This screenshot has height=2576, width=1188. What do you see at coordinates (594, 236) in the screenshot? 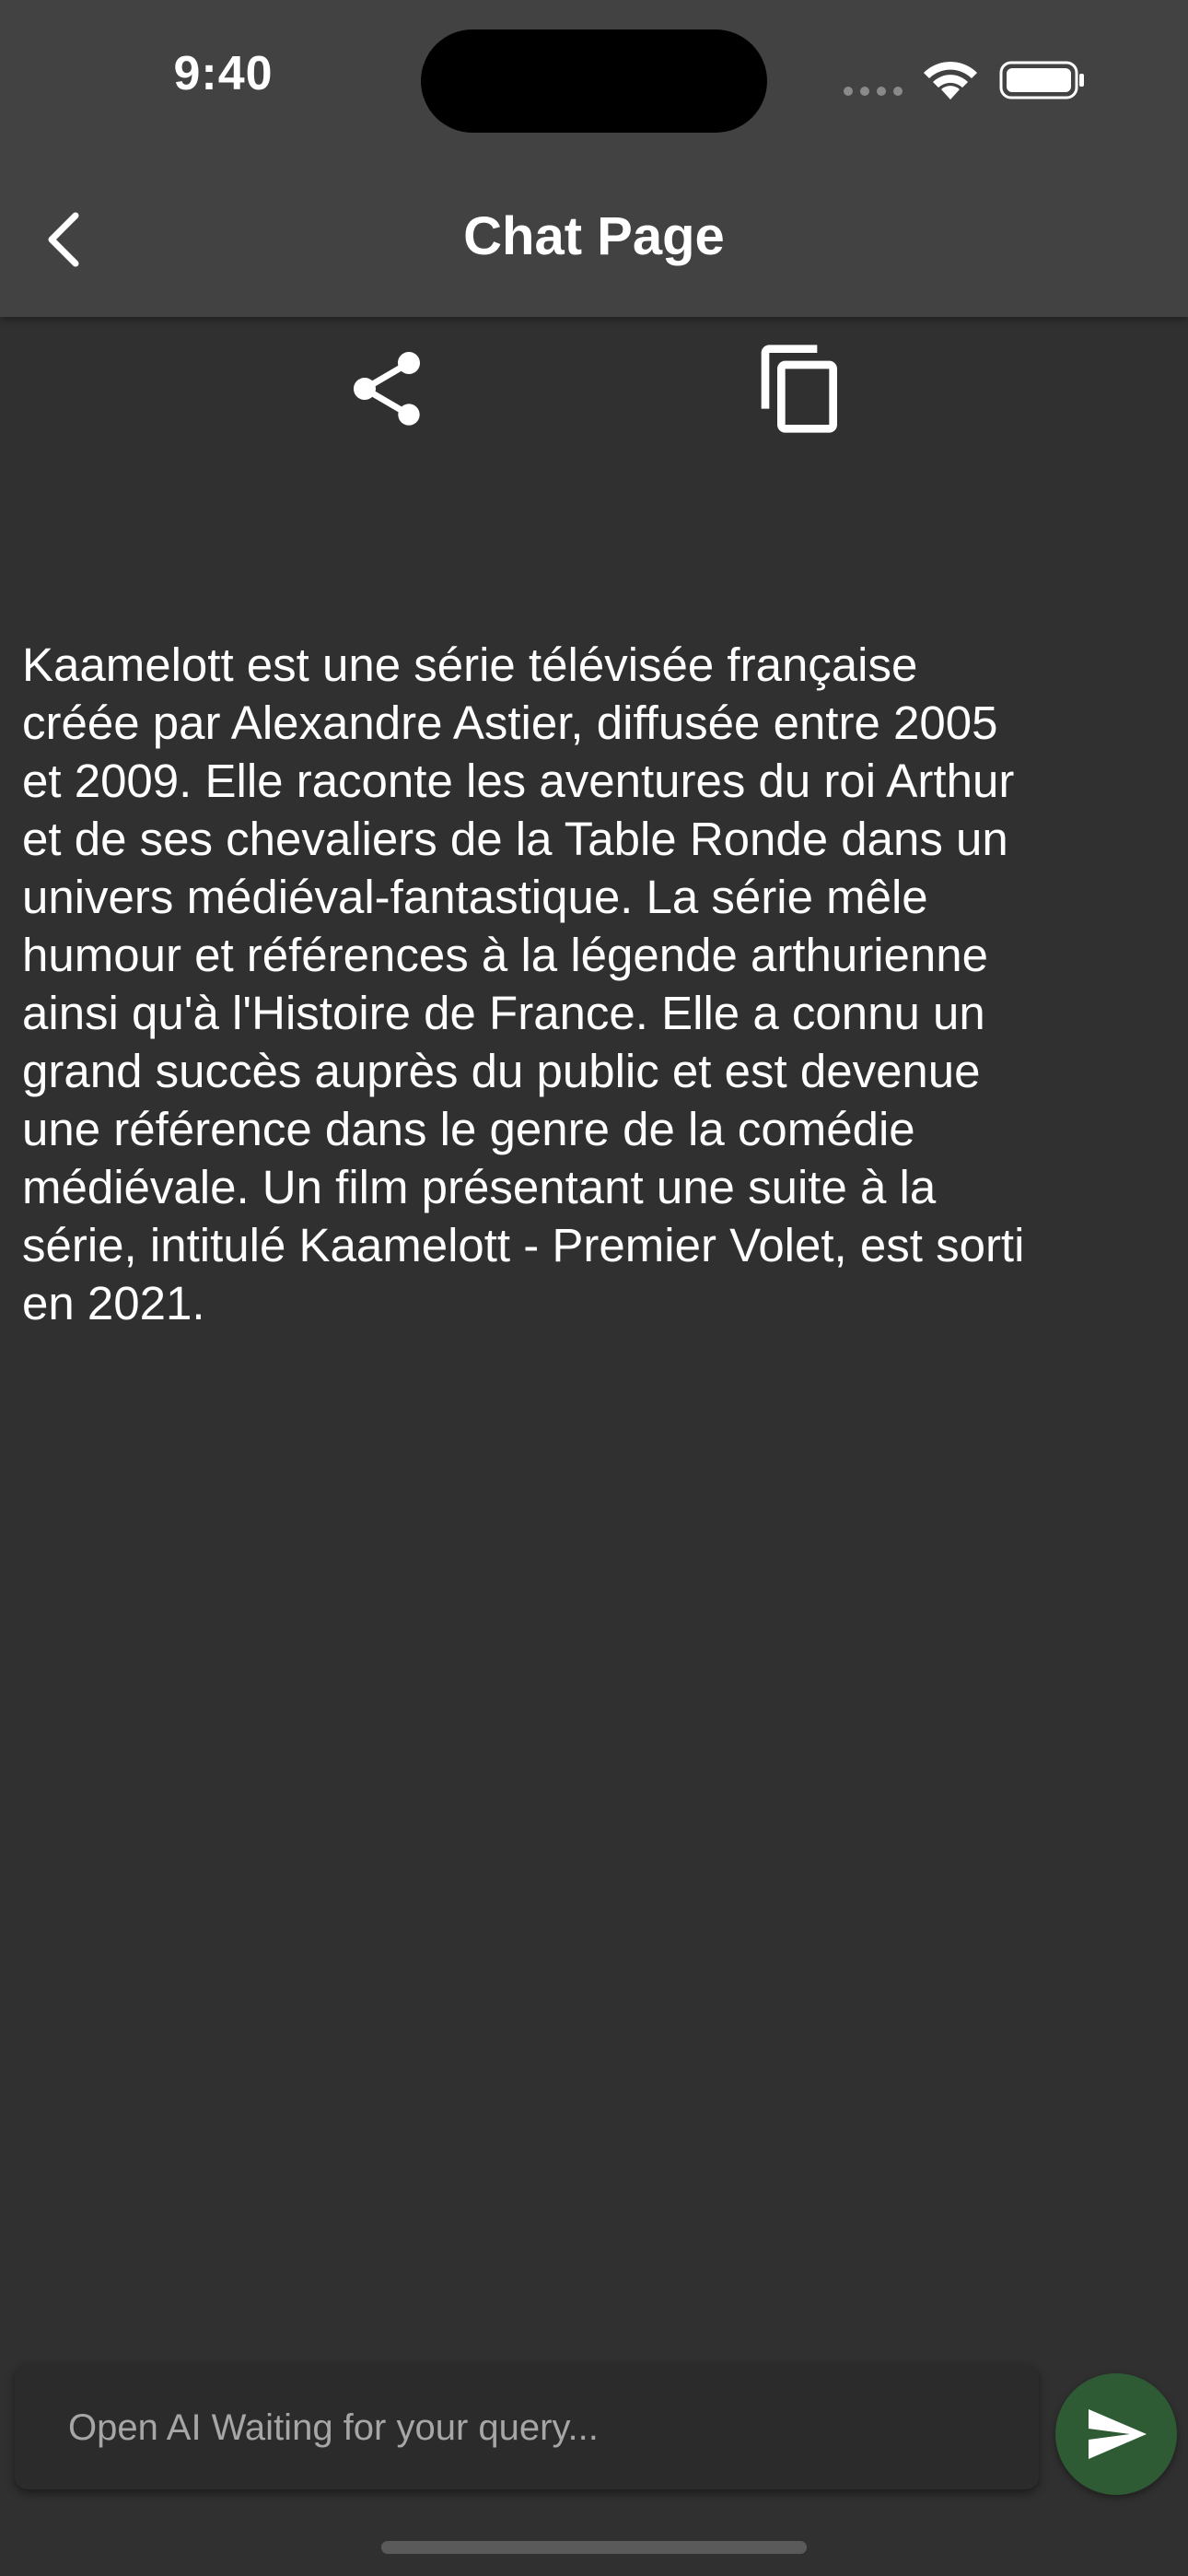
I see `page-title: Chat Page` at bounding box center [594, 236].